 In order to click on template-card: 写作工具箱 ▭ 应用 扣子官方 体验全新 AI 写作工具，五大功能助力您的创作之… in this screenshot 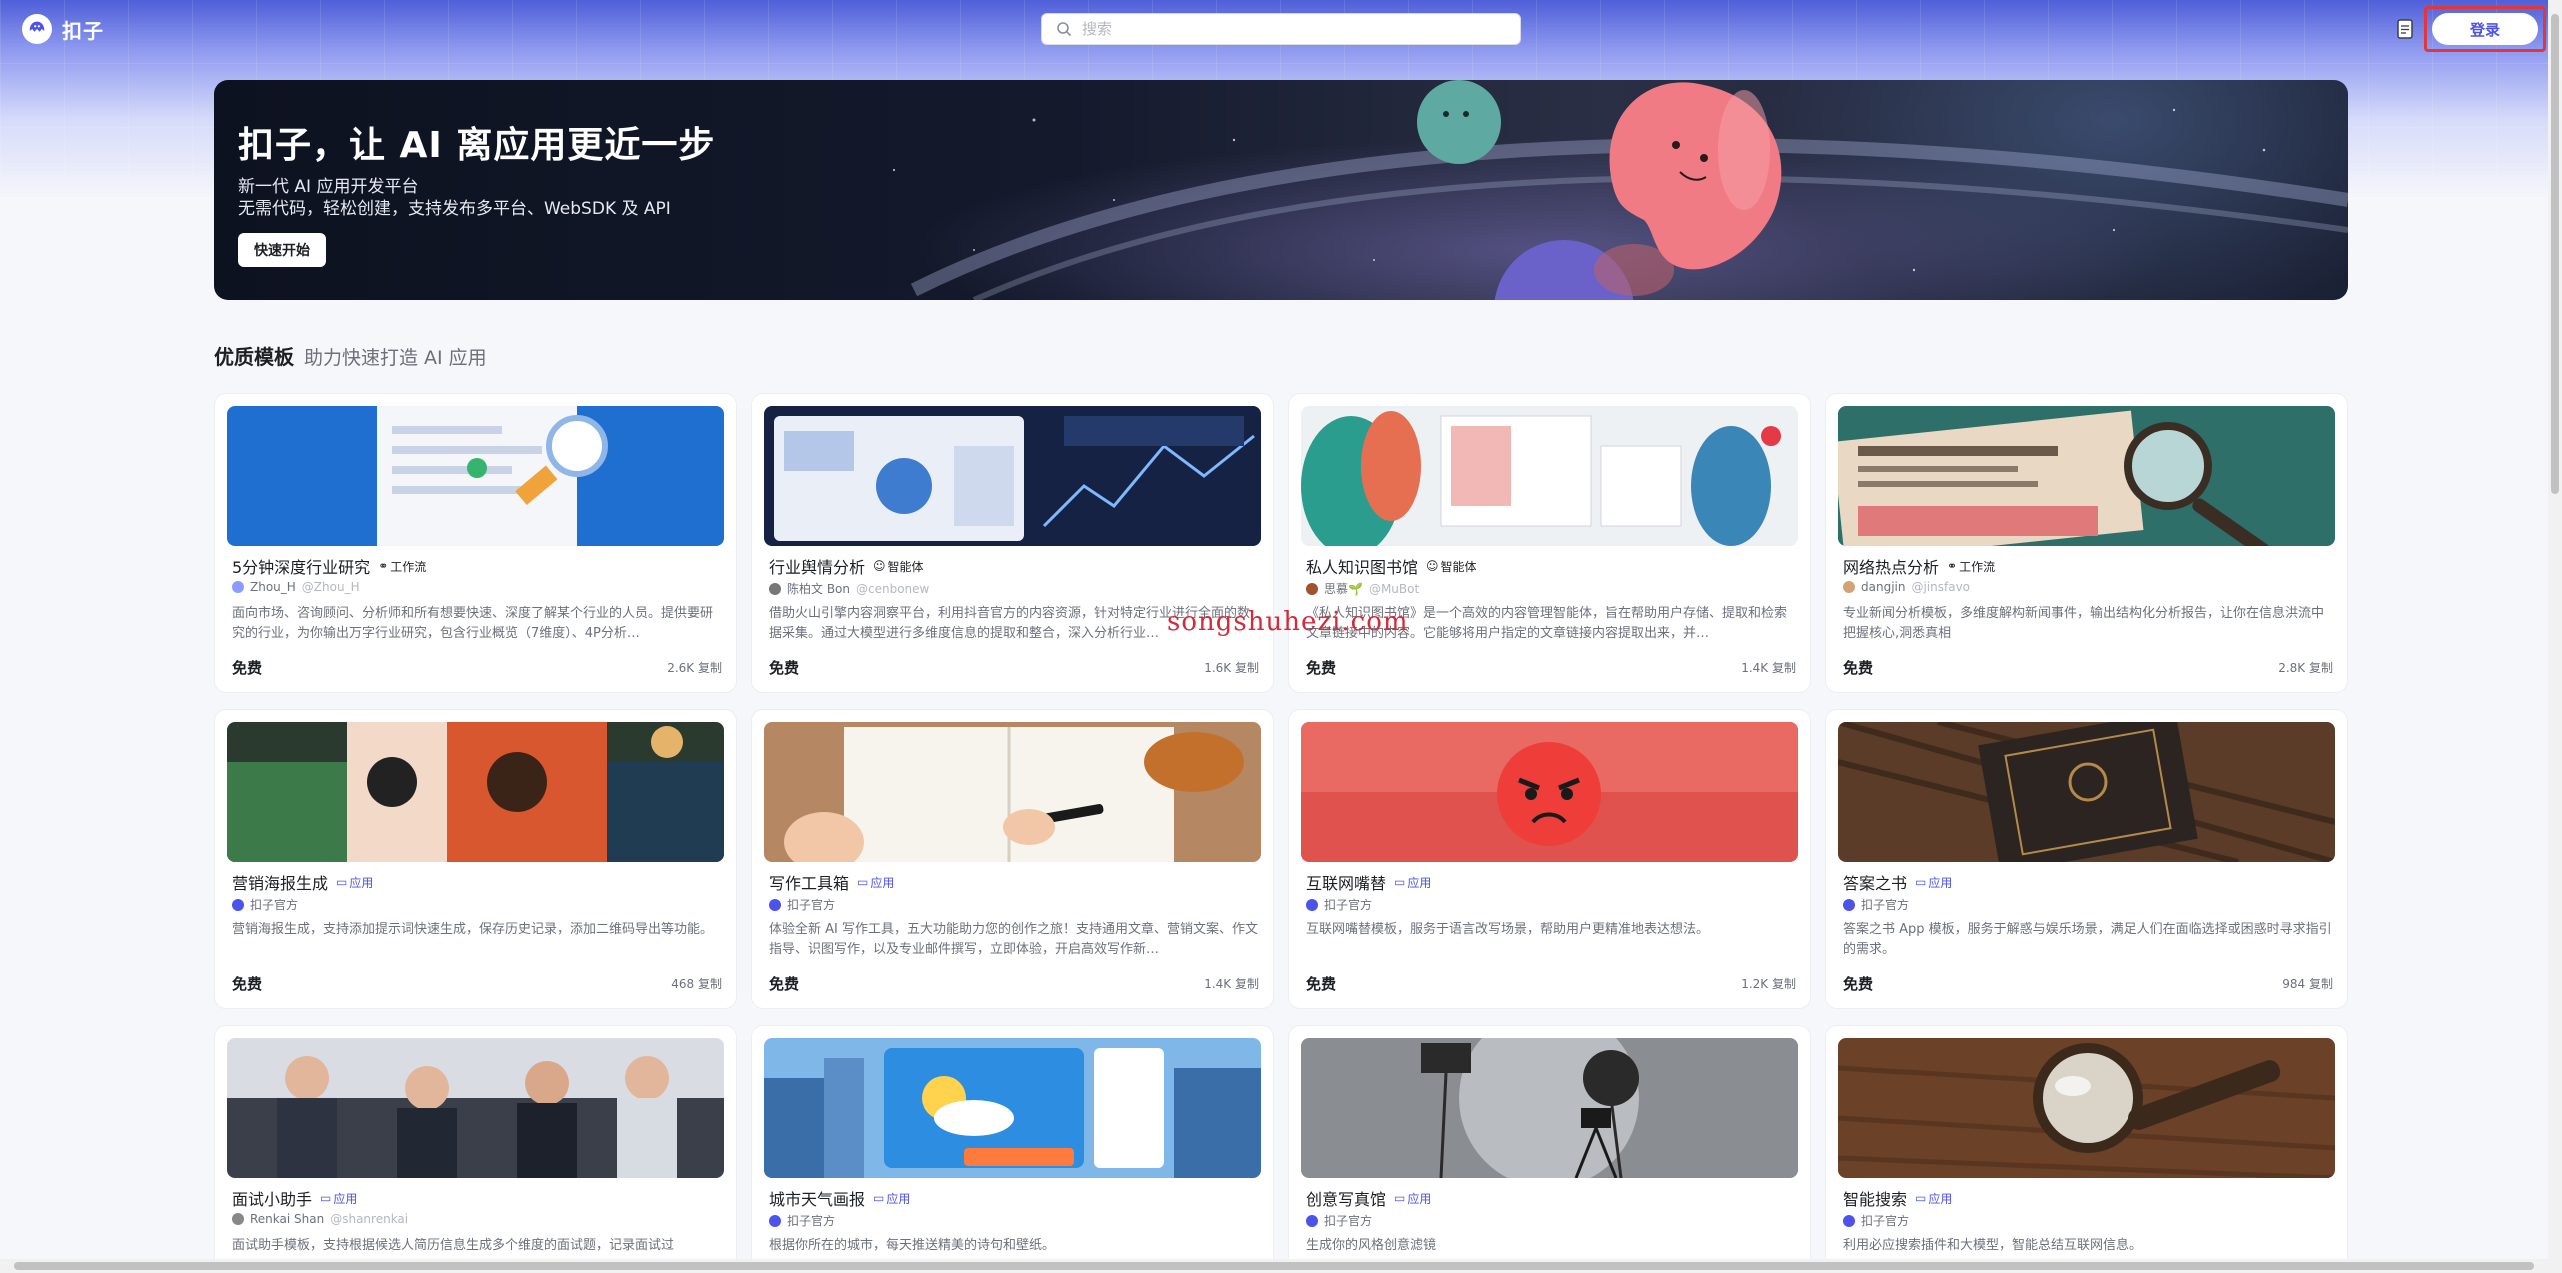, I will do `click(1012, 859)`.